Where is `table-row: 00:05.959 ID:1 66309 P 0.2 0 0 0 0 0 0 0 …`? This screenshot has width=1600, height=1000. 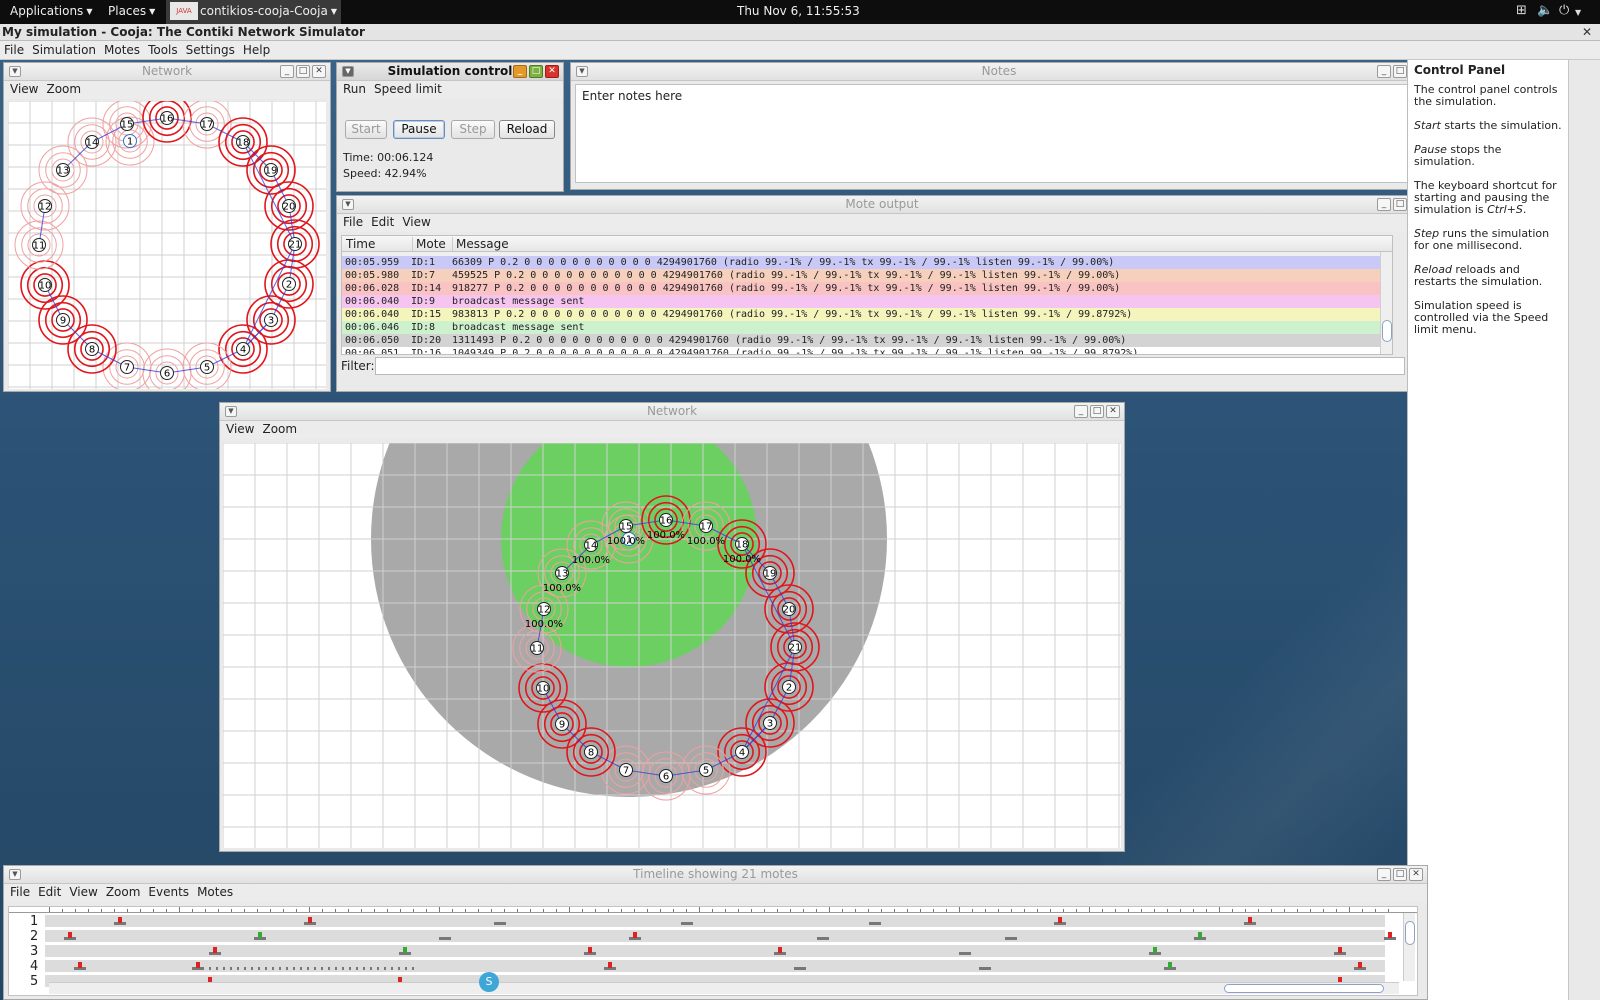
table-row: 00:05.959 ID:1 66309 P 0.2 0 0 0 0 0 0 0 … is located at coordinates (862, 262).